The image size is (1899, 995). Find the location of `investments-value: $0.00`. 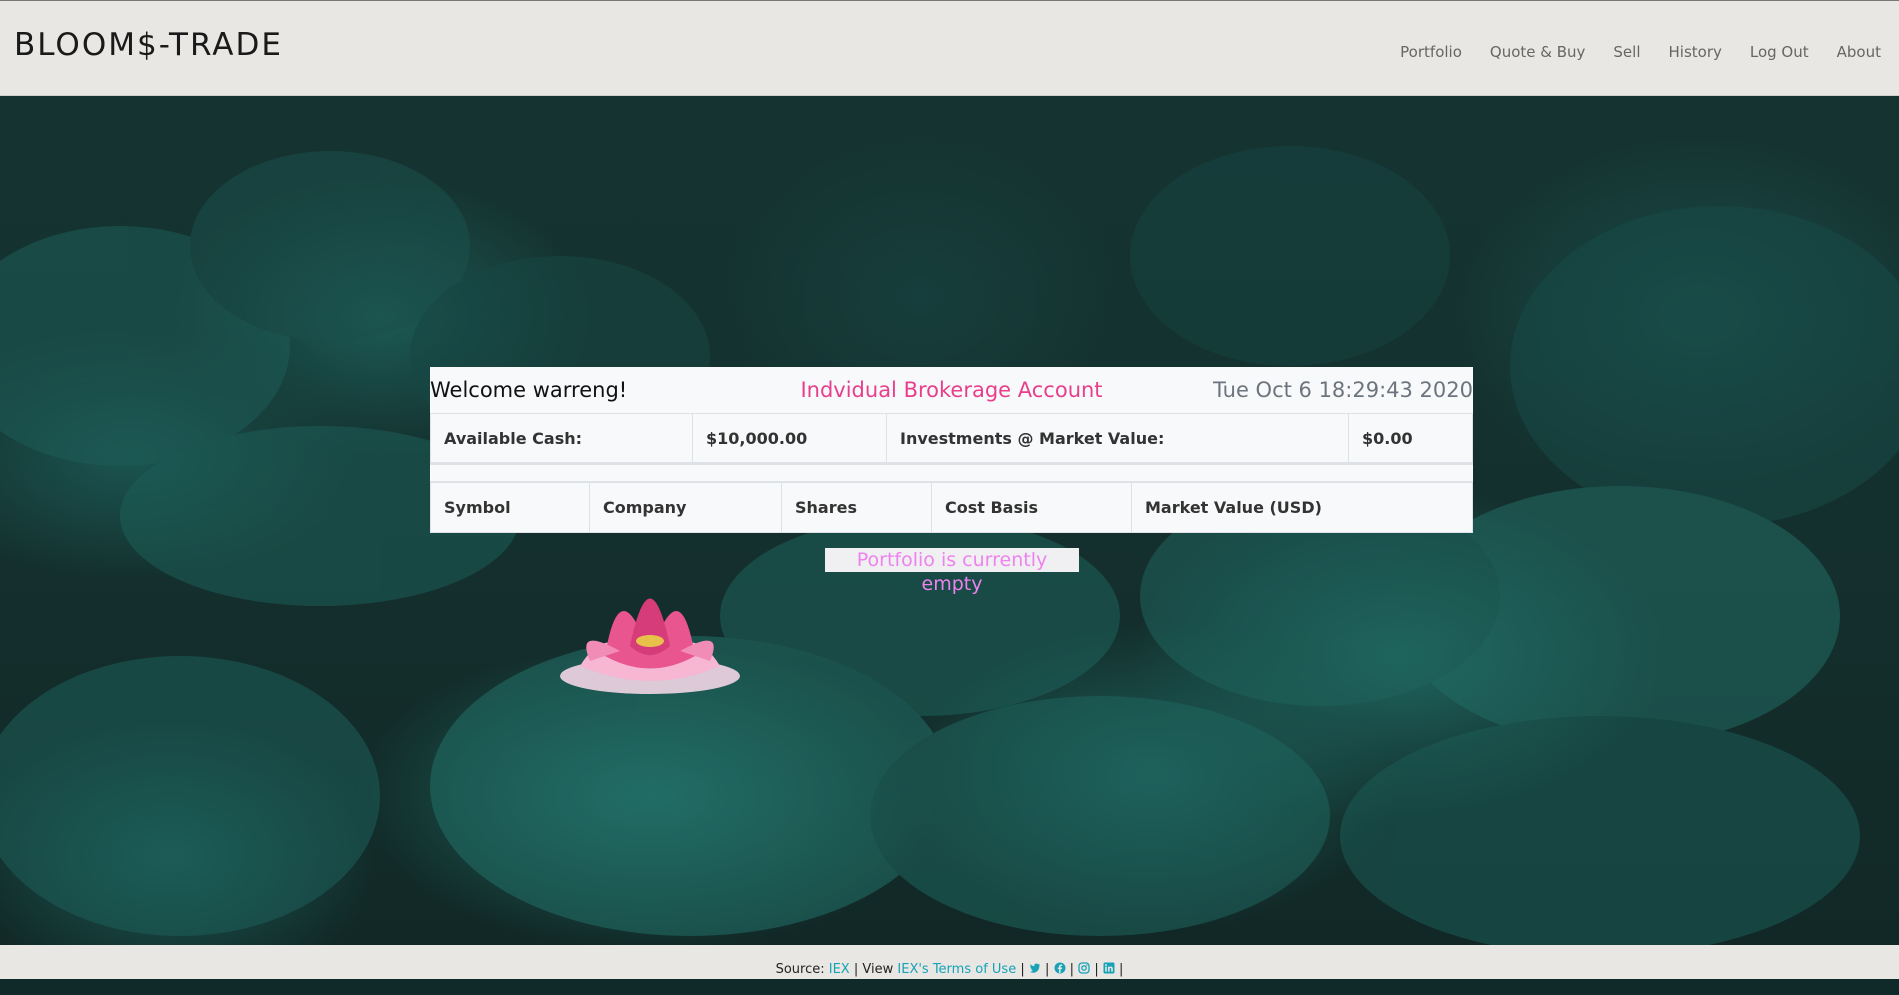

investments-value: $0.00 is located at coordinates (1410, 438).